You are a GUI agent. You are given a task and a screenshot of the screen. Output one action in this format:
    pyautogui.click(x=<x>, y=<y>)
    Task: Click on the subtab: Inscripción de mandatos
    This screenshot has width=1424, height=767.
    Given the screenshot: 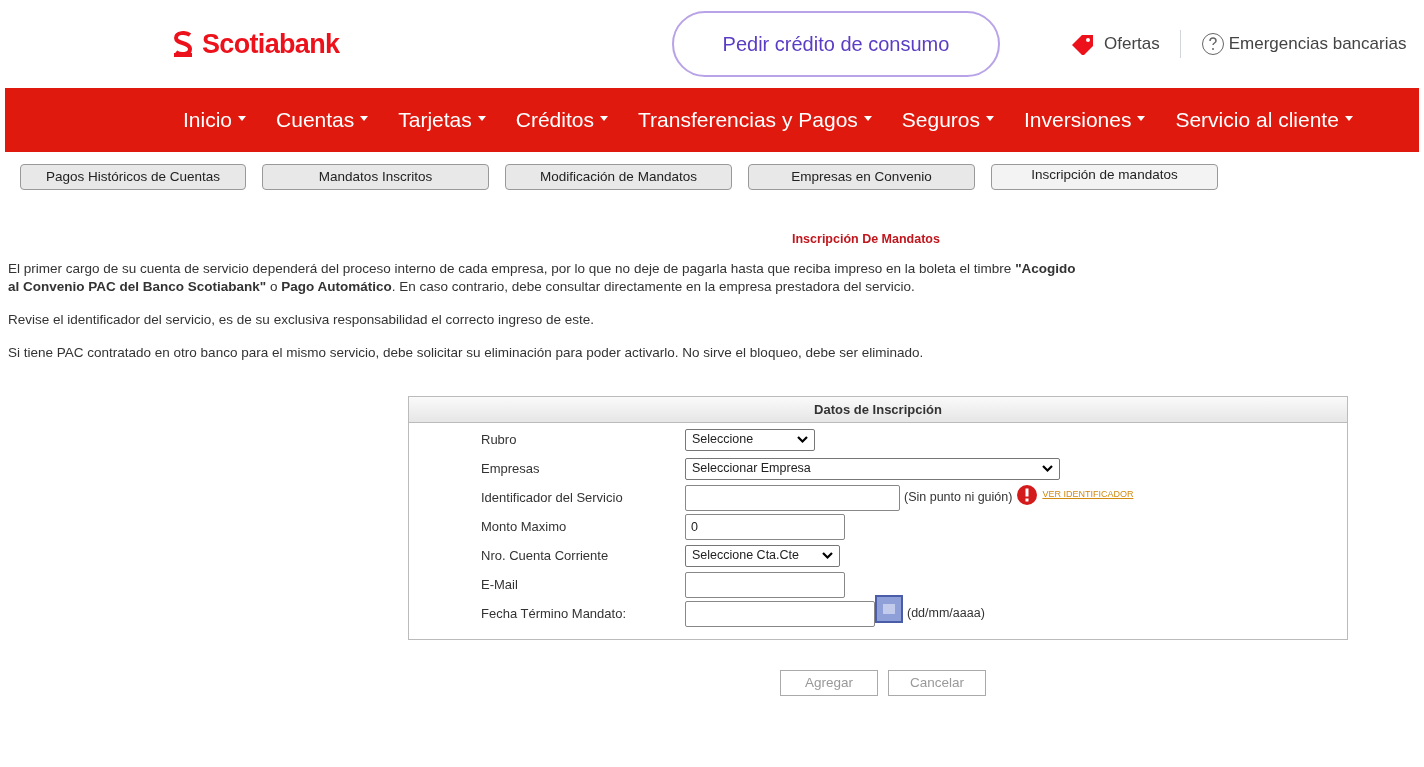 What is the action you would take?
    pyautogui.click(x=1104, y=177)
    